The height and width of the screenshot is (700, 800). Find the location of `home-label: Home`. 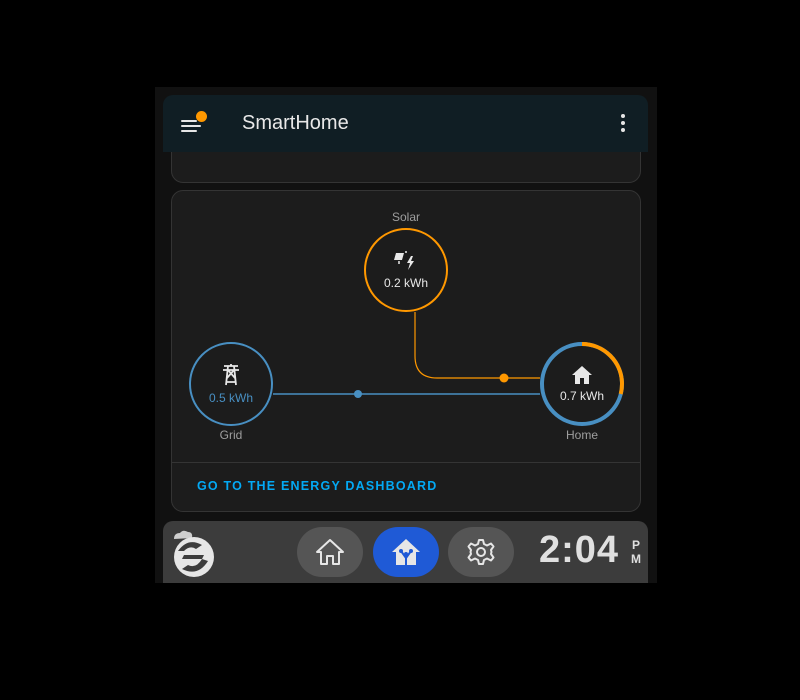

home-label: Home is located at coordinates (581, 435).